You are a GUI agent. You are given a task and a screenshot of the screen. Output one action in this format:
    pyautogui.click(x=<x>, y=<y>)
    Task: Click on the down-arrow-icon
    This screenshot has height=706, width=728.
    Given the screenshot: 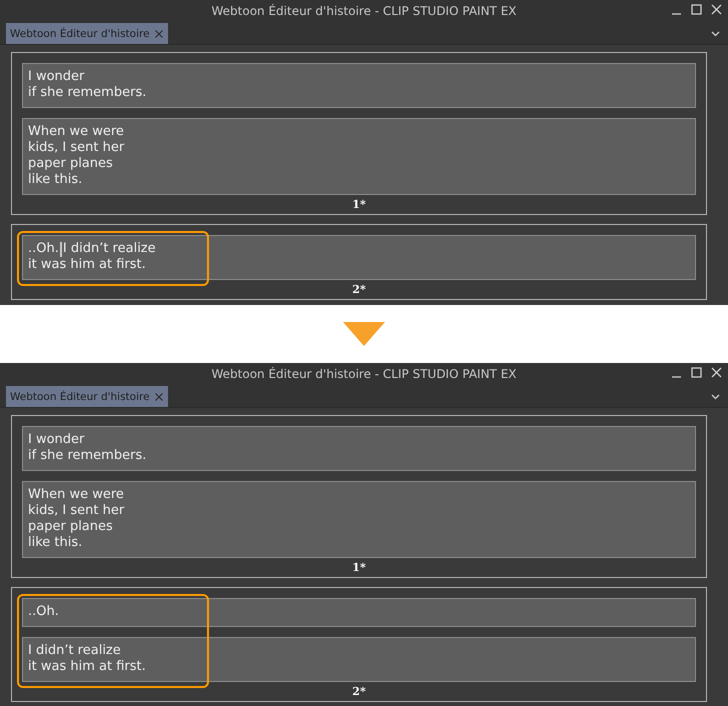 What is the action you would take?
    pyautogui.click(x=364, y=334)
    